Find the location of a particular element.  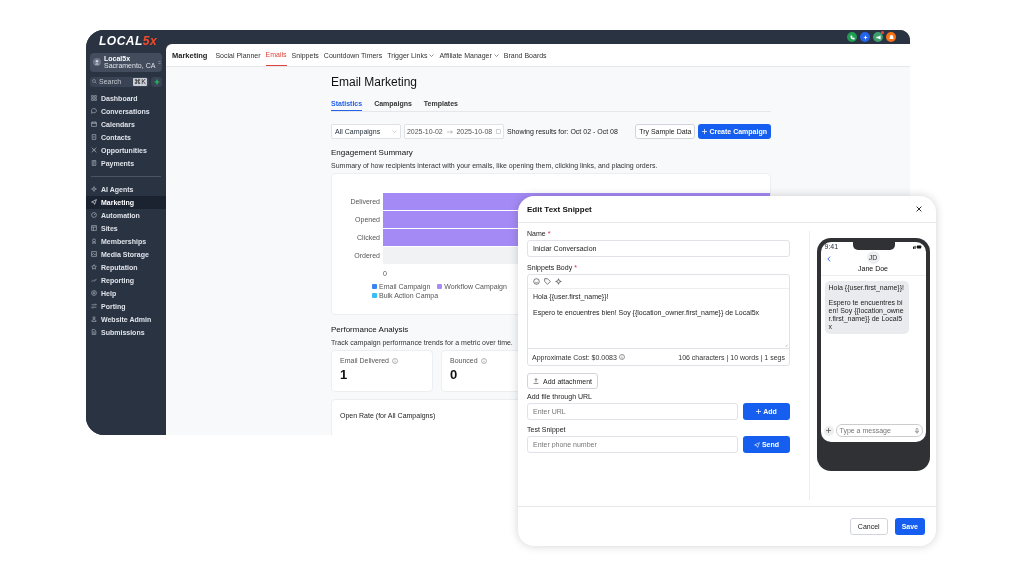

sparkle-button is located at coordinates (865, 37).